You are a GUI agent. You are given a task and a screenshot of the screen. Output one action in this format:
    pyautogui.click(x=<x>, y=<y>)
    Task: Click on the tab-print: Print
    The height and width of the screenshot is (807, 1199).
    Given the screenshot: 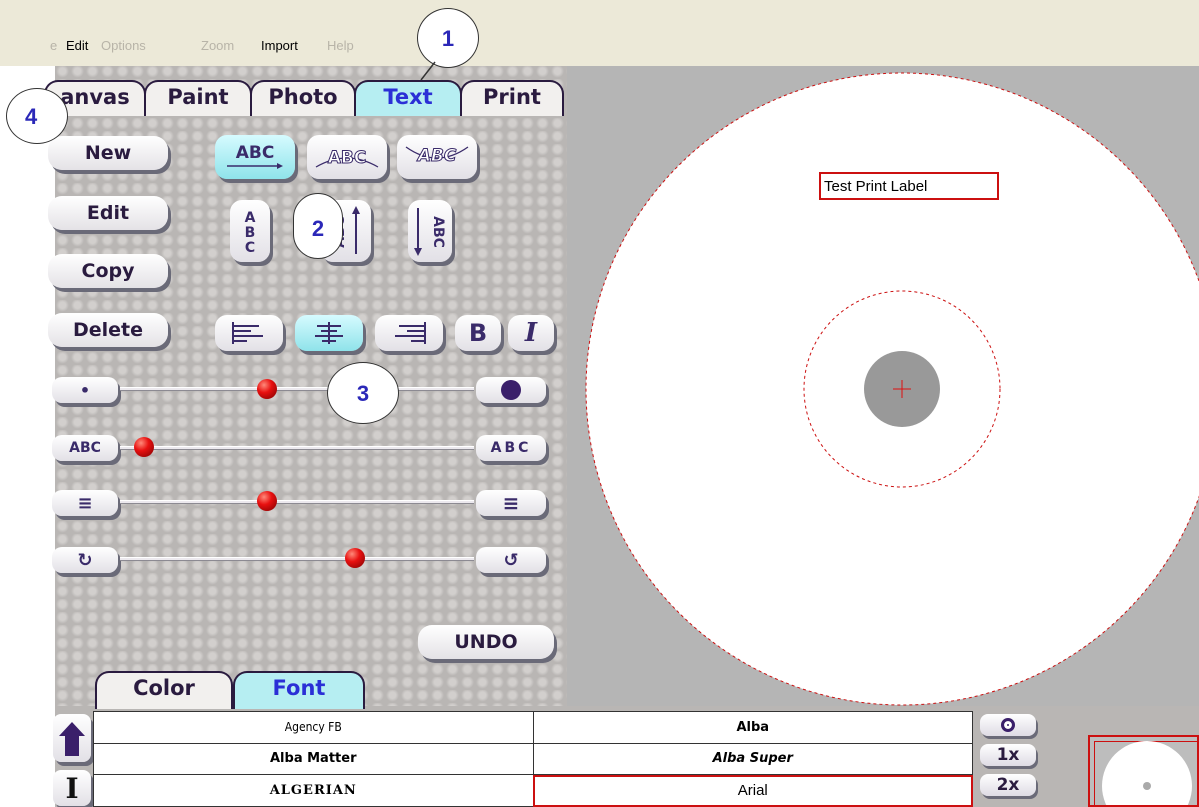 What is the action you would take?
    pyautogui.click(x=512, y=98)
    